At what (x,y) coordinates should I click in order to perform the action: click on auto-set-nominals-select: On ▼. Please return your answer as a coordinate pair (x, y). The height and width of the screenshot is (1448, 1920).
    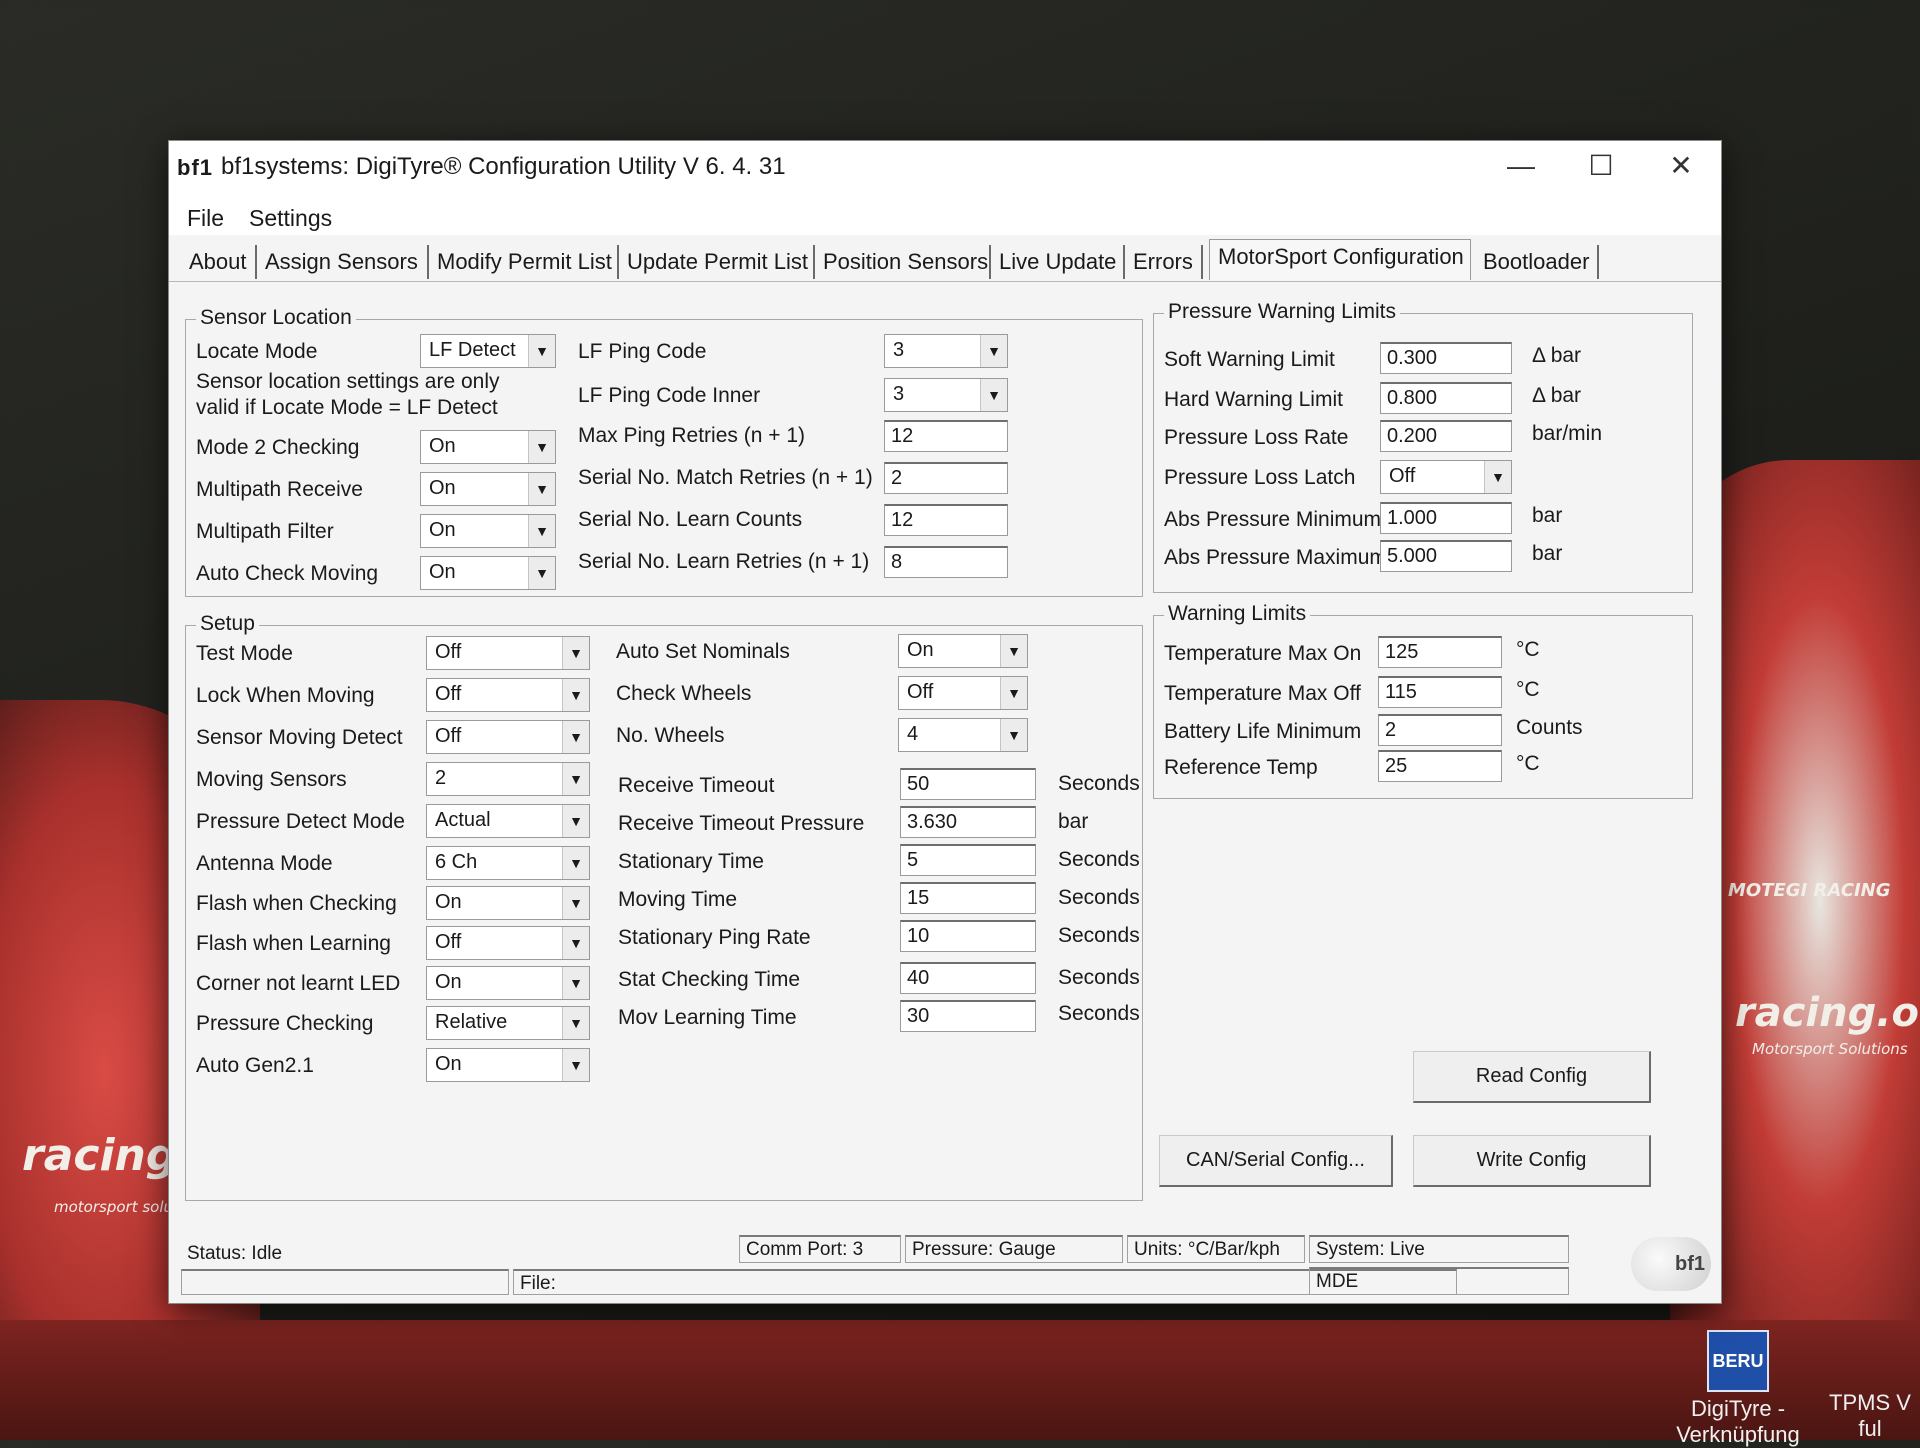
    Looking at the image, I should click on (963, 651).